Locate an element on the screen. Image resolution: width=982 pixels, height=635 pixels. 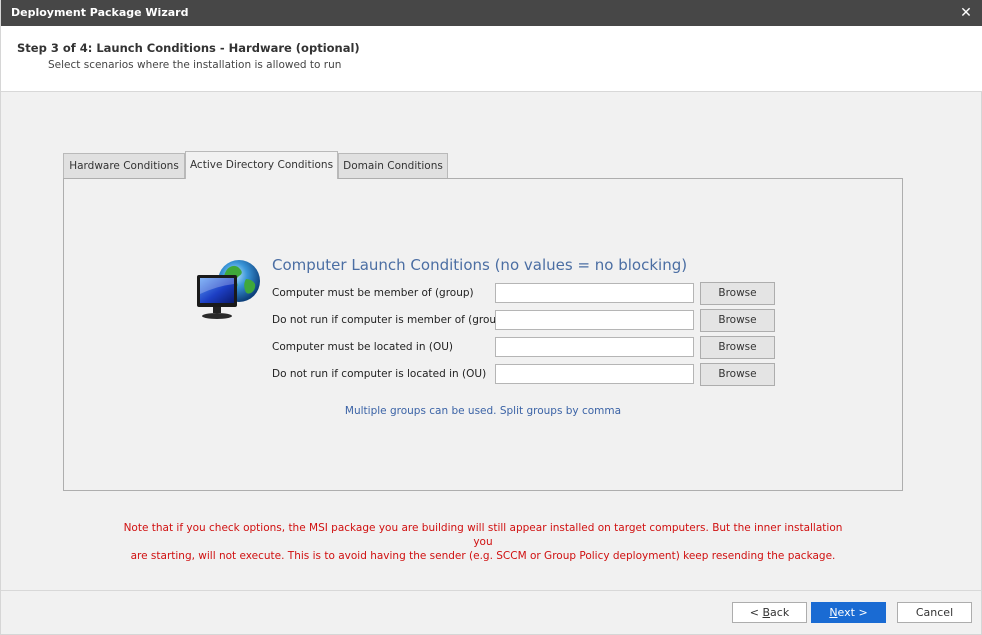
next-button: Next > is located at coordinates (848, 612).